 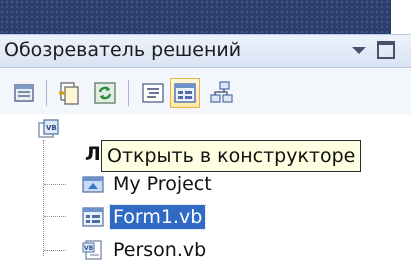 What do you see at coordinates (231, 156) in the screenshot?
I see `tooltip: Открыть в конструкторе` at bounding box center [231, 156].